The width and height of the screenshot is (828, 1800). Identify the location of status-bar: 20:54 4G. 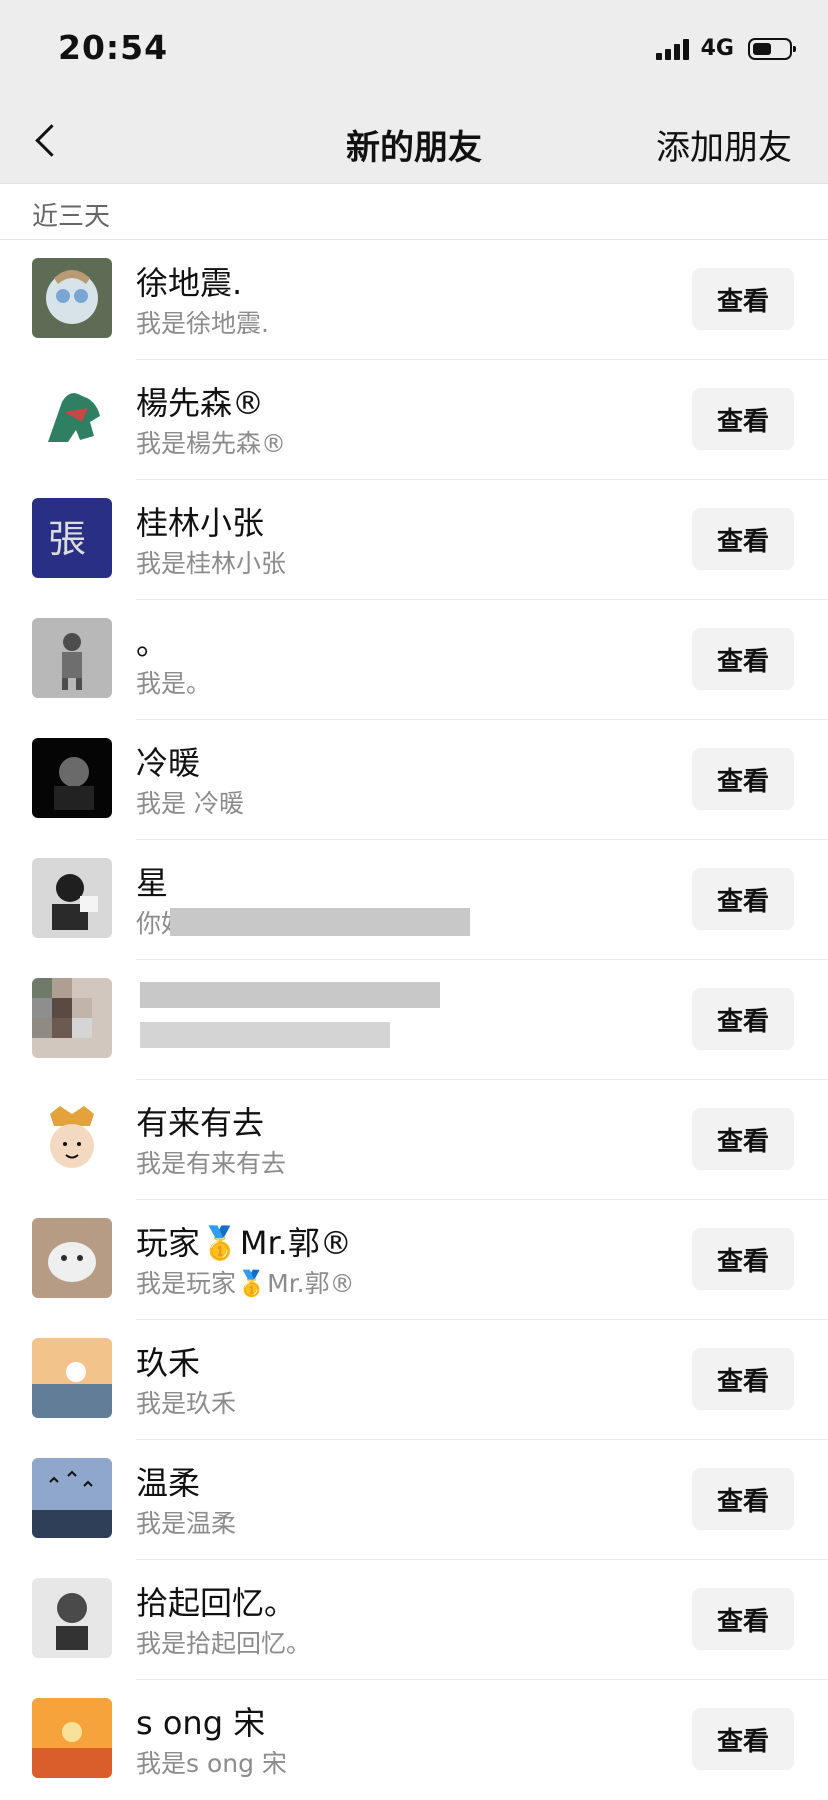
(414, 50).